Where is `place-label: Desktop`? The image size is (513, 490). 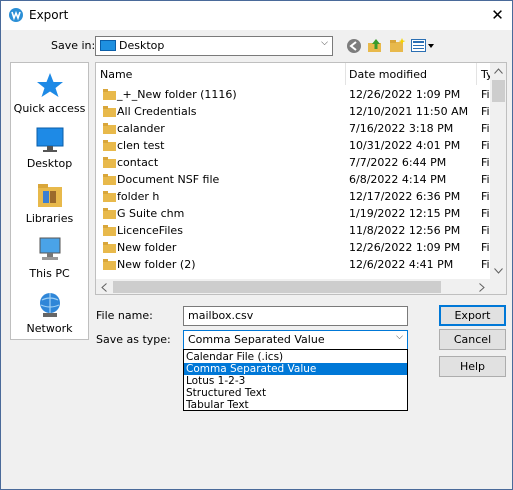
place-label: Desktop is located at coordinates (49, 163).